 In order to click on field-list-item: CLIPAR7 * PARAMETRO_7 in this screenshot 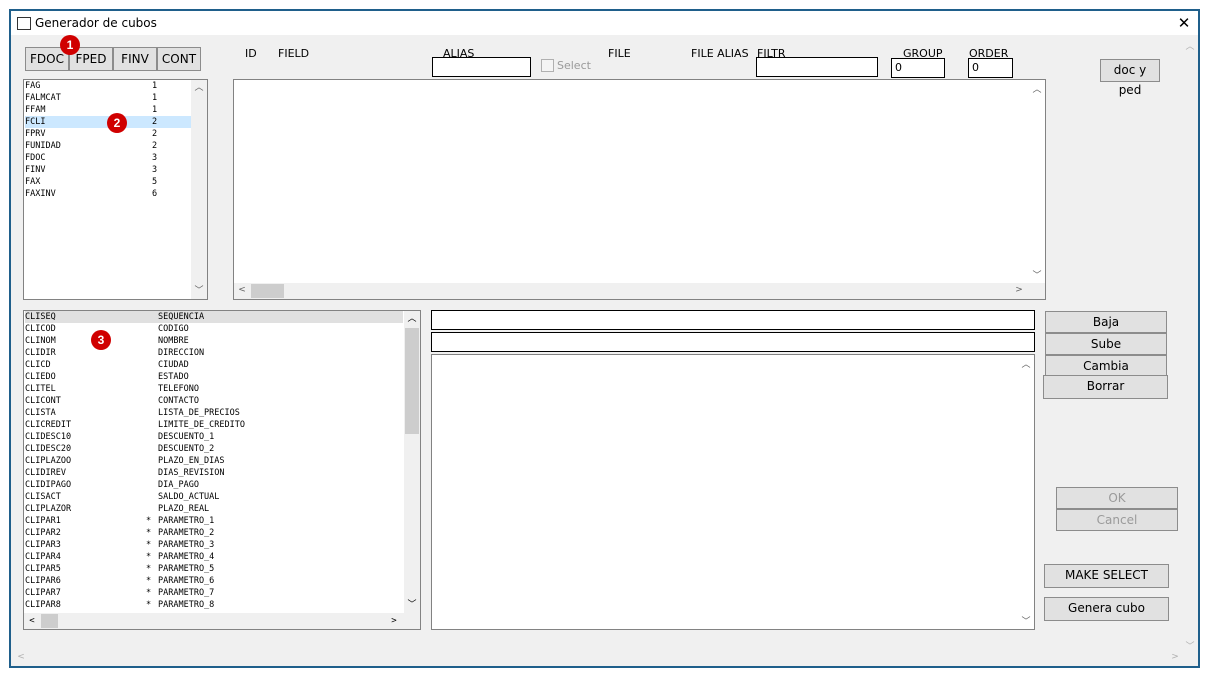, I will do `click(214, 593)`.